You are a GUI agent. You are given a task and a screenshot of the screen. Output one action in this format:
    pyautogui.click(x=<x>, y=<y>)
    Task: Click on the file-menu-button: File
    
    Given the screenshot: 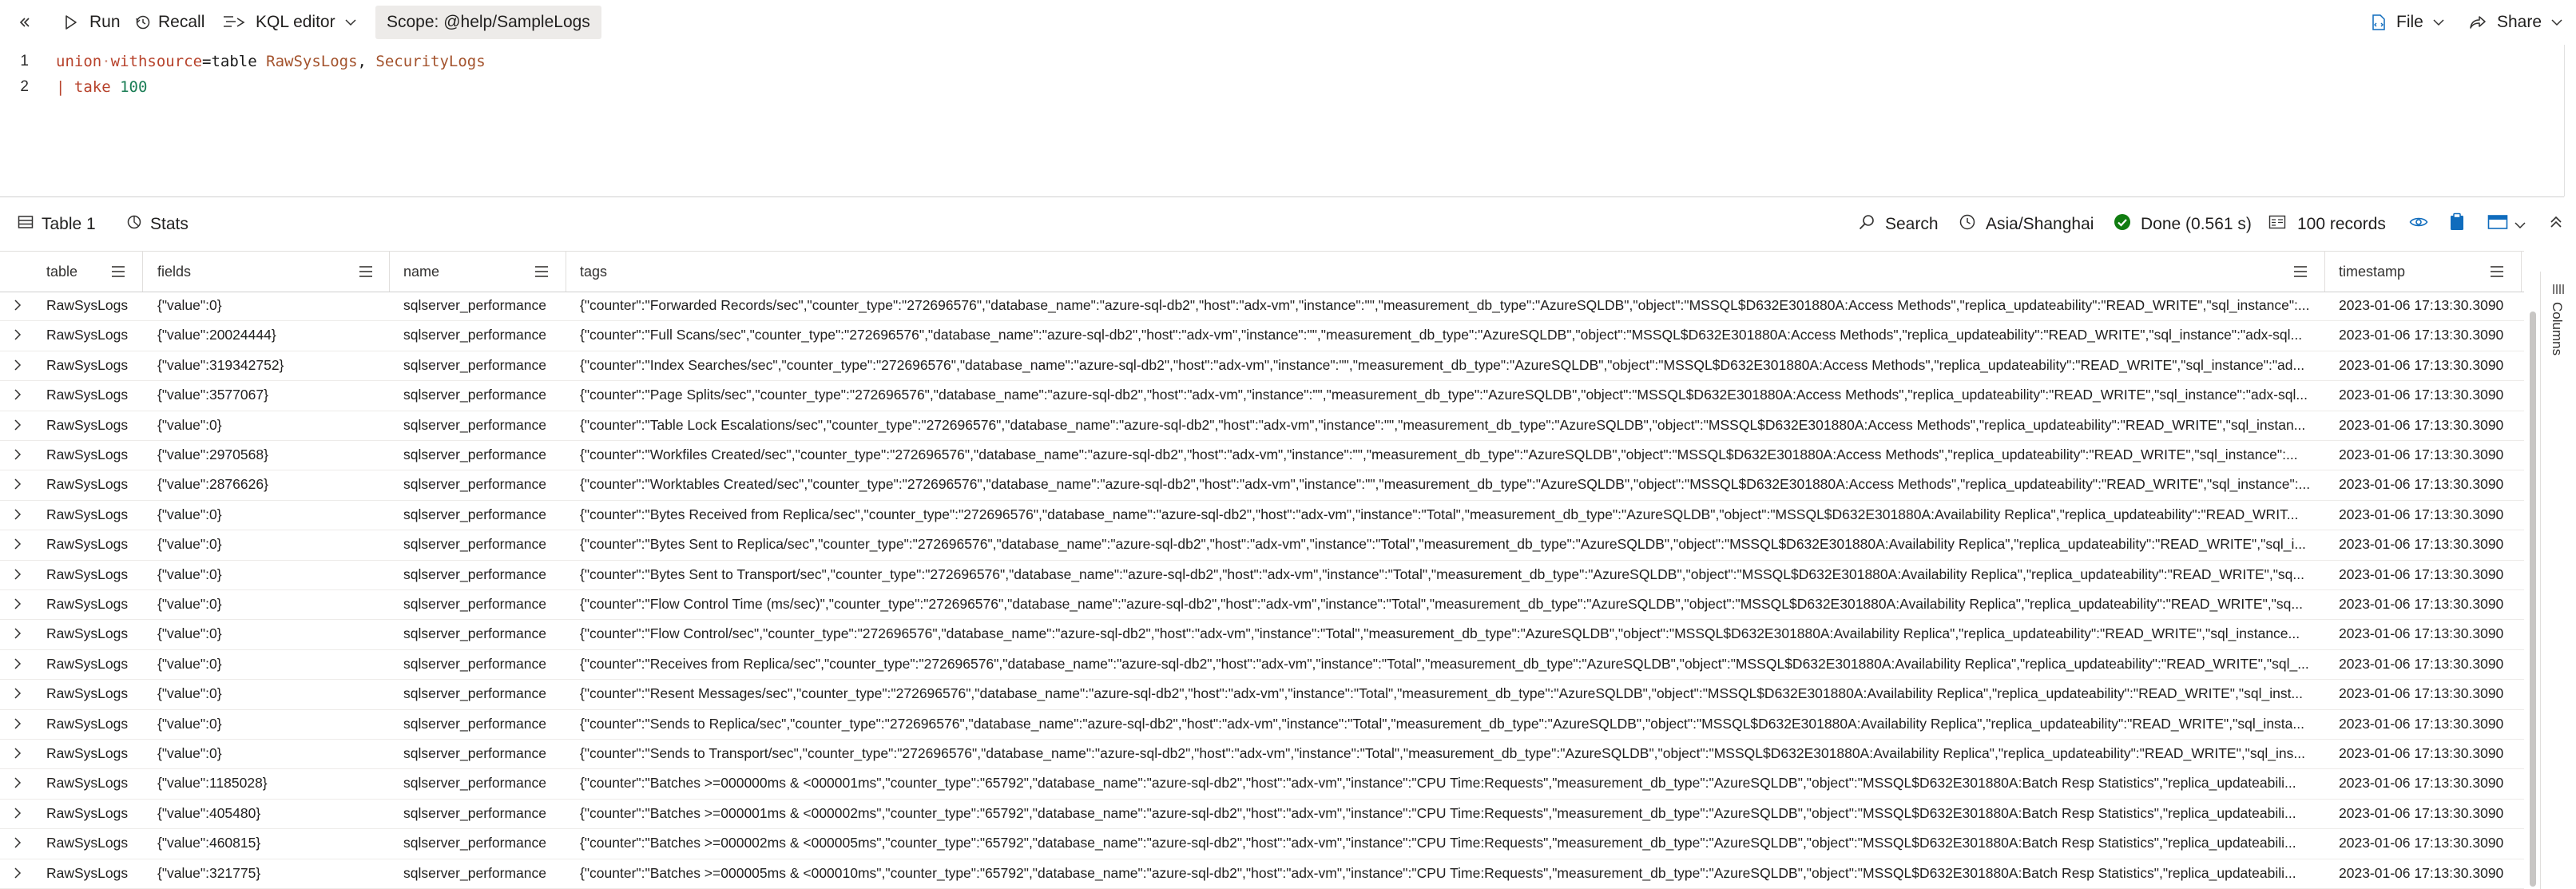 What is the action you would take?
    pyautogui.click(x=2407, y=22)
    